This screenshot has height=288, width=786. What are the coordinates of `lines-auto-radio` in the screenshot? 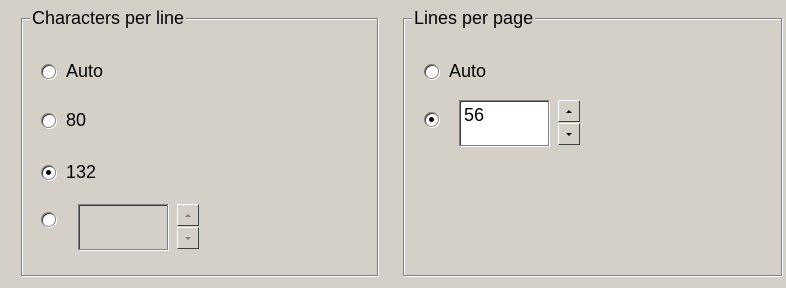 It's located at (431, 71).